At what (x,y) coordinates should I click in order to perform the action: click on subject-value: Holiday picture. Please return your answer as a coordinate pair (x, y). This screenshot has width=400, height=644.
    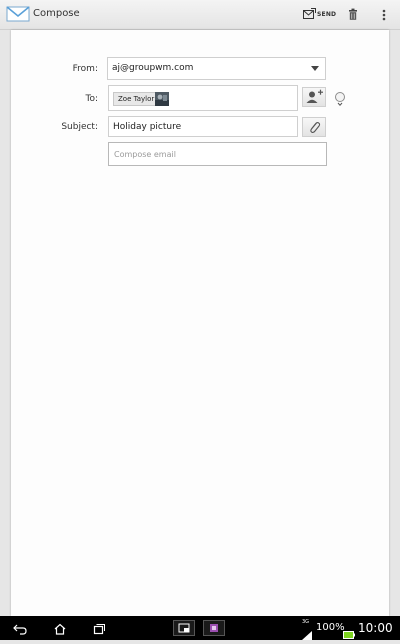
    Looking at the image, I should click on (147, 127).